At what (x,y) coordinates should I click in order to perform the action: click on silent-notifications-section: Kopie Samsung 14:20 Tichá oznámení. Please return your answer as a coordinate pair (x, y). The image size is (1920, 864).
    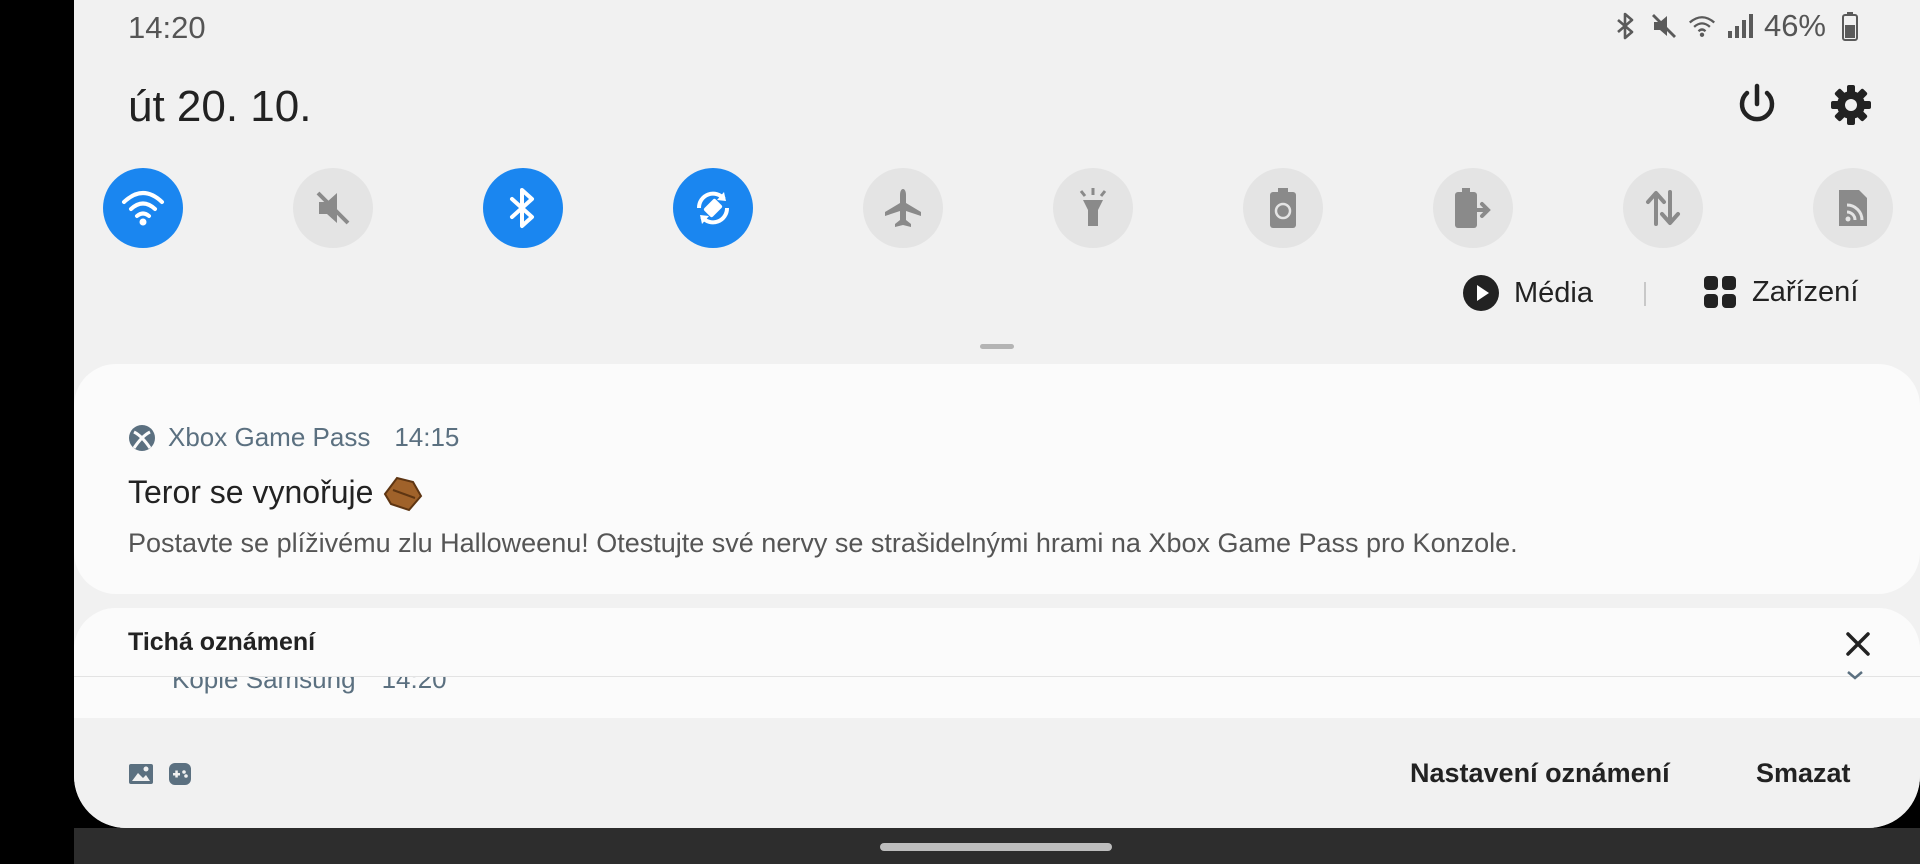
    Looking at the image, I should click on (997, 663).